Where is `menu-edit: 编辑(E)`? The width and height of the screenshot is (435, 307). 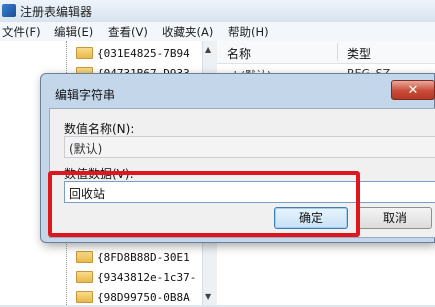
menu-edit: 编辑(E) is located at coordinates (73, 32).